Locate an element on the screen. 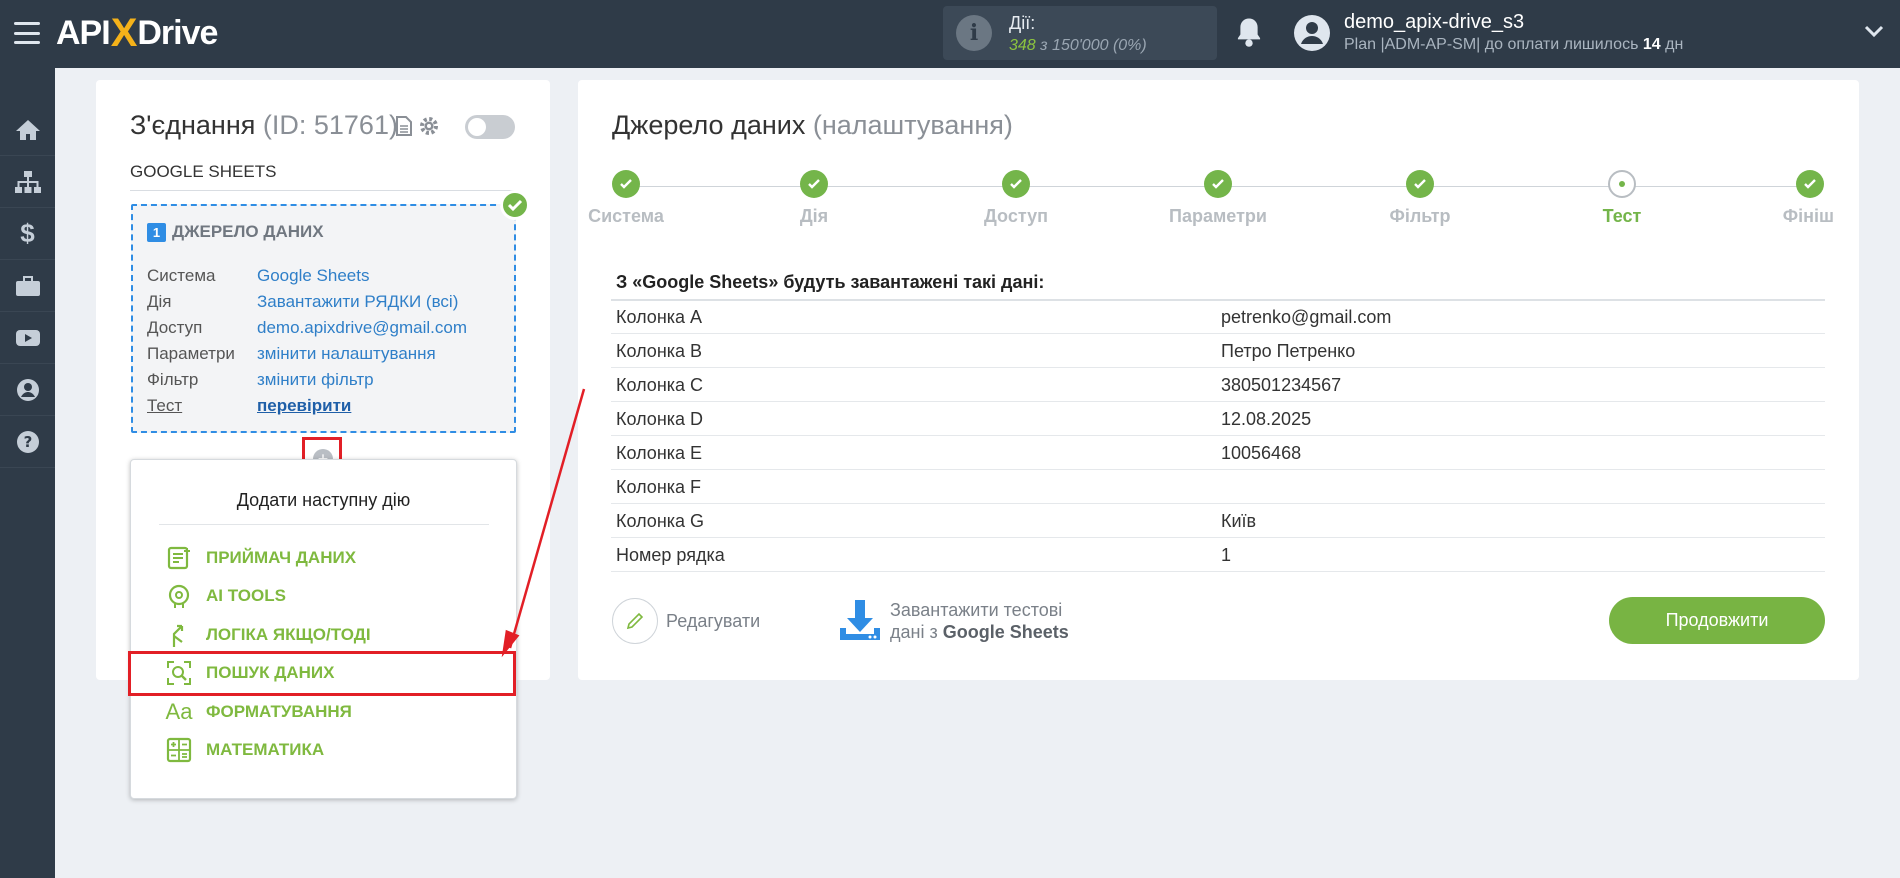 This screenshot has height=878, width=1900. add-item-receiver: ПРИЙМАЧ ДАНИХ is located at coordinates (260, 558).